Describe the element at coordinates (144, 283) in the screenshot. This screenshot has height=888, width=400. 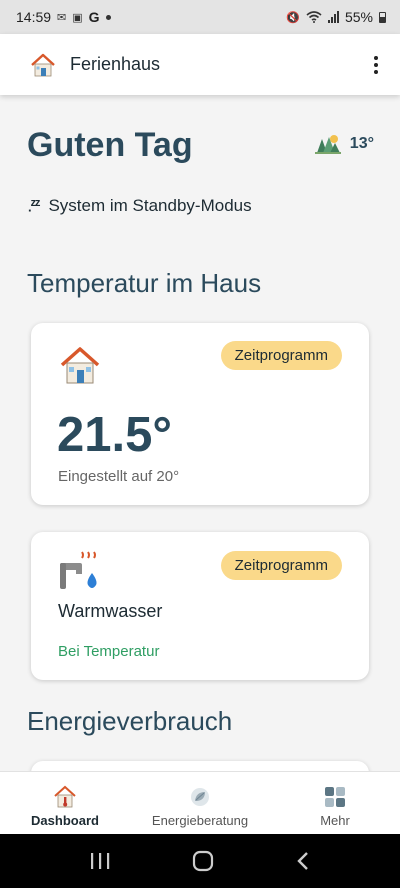
I see `section-title-temperature: Temperatur im Haus` at that location.